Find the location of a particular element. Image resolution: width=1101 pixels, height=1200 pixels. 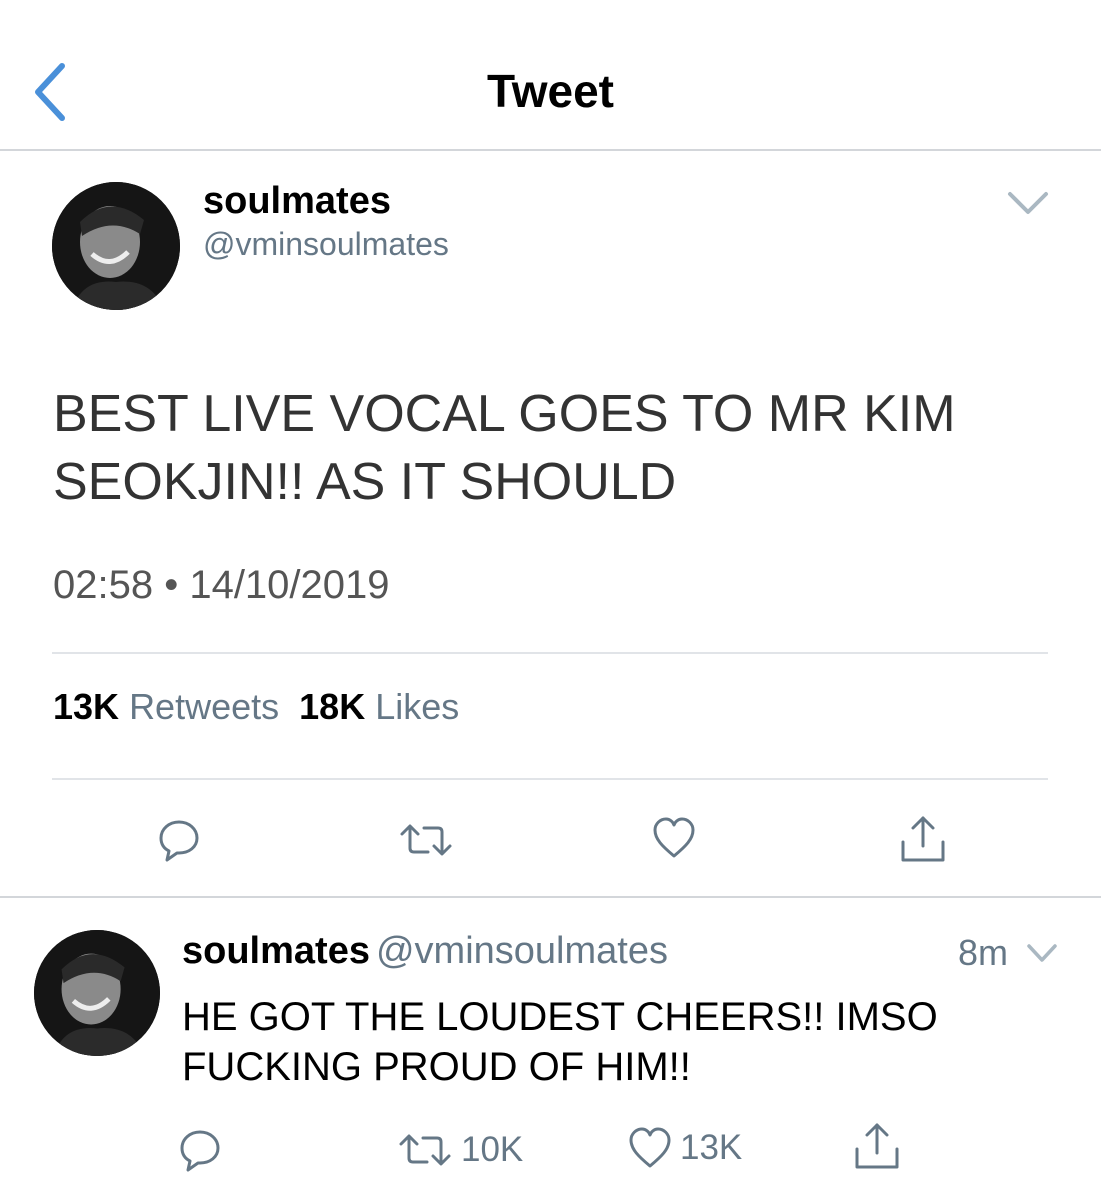

reply-retweet-button: 10K is located at coordinates (460, 1150).